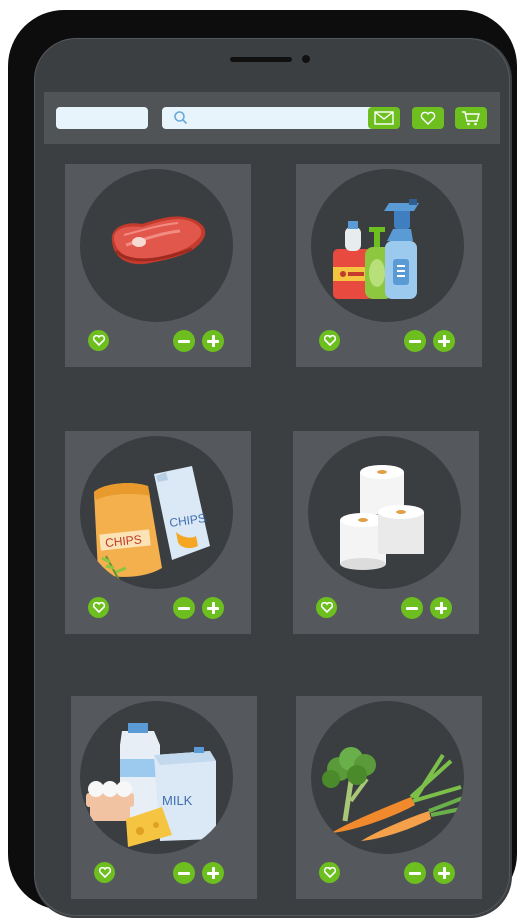 The height and width of the screenshot is (918, 517). I want to click on product-card-toilet-paper, so click(386, 532).